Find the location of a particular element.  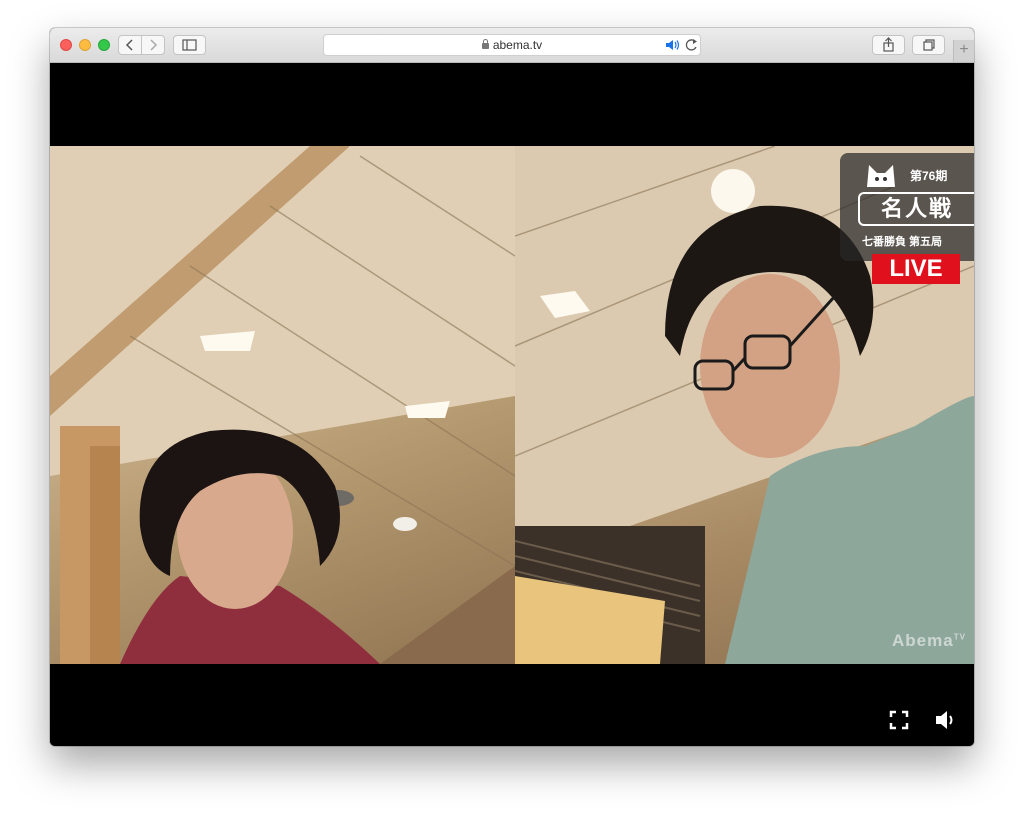

browser-toolbar: abema.tv + is located at coordinates (512, 45).